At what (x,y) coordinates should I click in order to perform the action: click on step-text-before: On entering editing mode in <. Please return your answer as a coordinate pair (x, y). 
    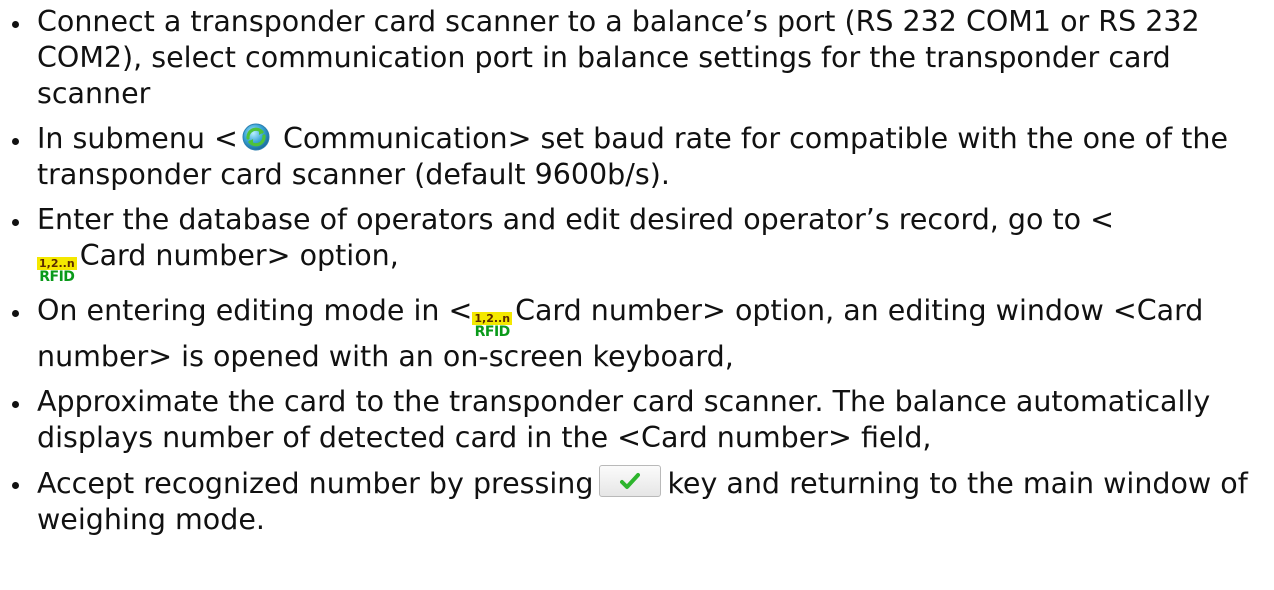
    Looking at the image, I should click on (255, 310).